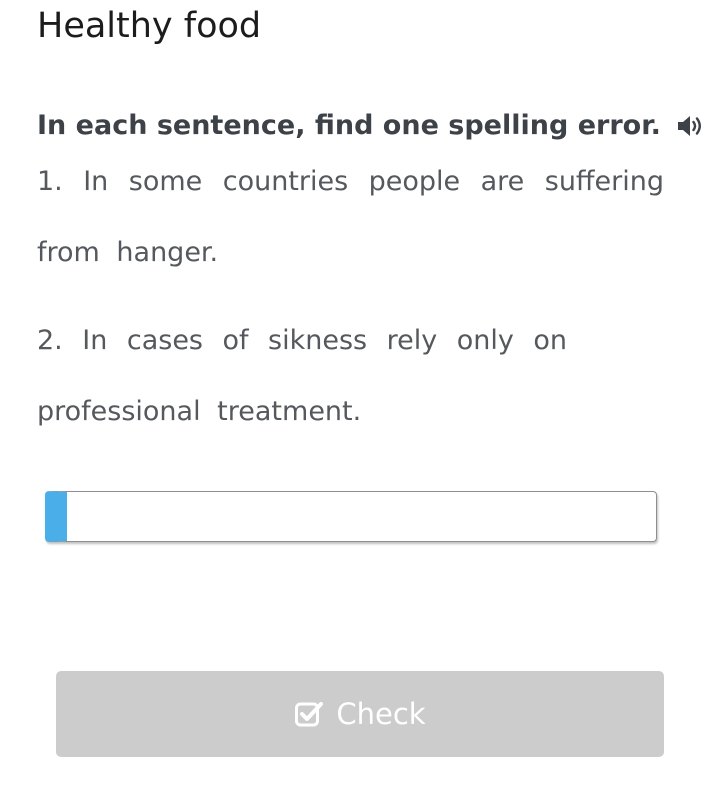 This screenshot has height=798, width=720. Describe the element at coordinates (199, 411) in the screenshot. I see `sentence-2-line-2: professional treatment.` at that location.